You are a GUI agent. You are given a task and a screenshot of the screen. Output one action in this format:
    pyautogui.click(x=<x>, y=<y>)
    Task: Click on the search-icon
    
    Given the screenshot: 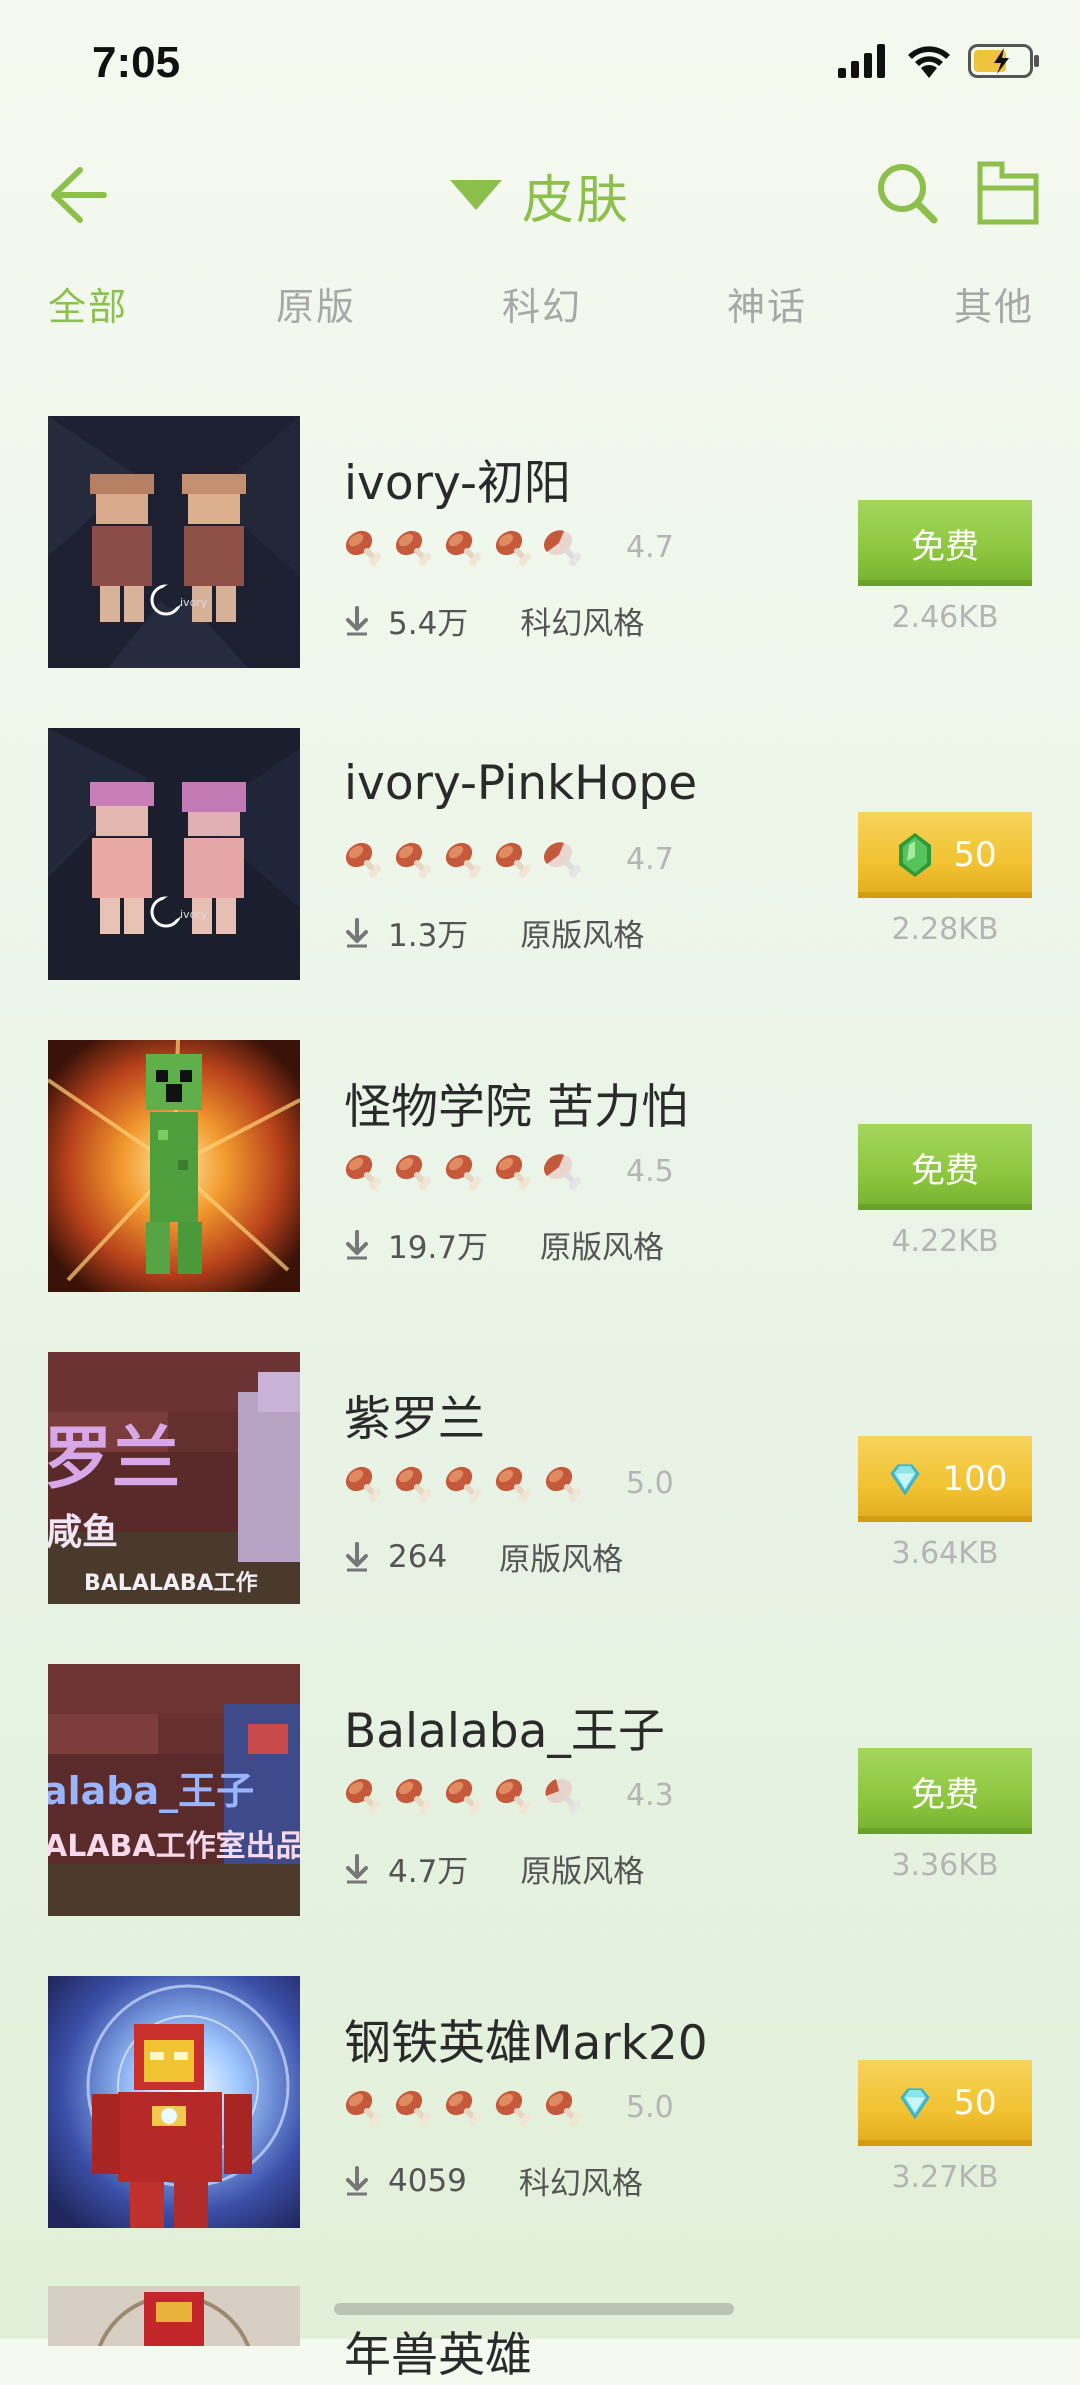 What is the action you would take?
    pyautogui.click(x=907, y=193)
    